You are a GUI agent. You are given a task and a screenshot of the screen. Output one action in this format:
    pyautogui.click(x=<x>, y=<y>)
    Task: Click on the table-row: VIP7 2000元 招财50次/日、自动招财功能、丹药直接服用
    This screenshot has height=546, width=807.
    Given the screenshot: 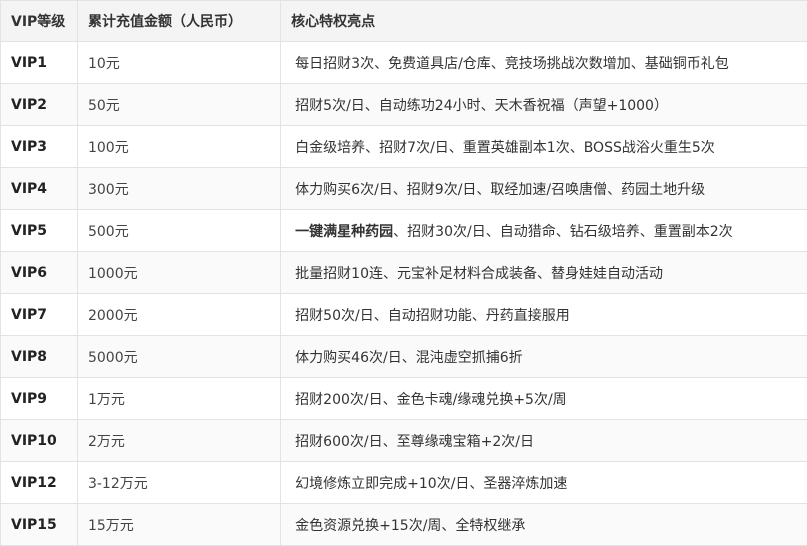 What is the action you would take?
    pyautogui.click(x=404, y=315)
    